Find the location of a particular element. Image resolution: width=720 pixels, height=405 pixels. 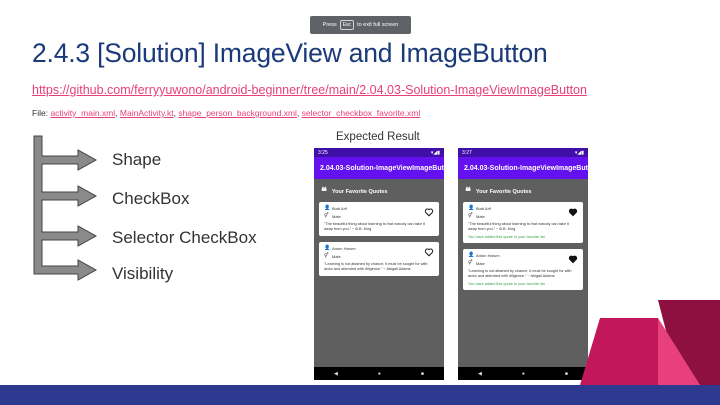

esc-key-label: Esc is located at coordinates (347, 25).